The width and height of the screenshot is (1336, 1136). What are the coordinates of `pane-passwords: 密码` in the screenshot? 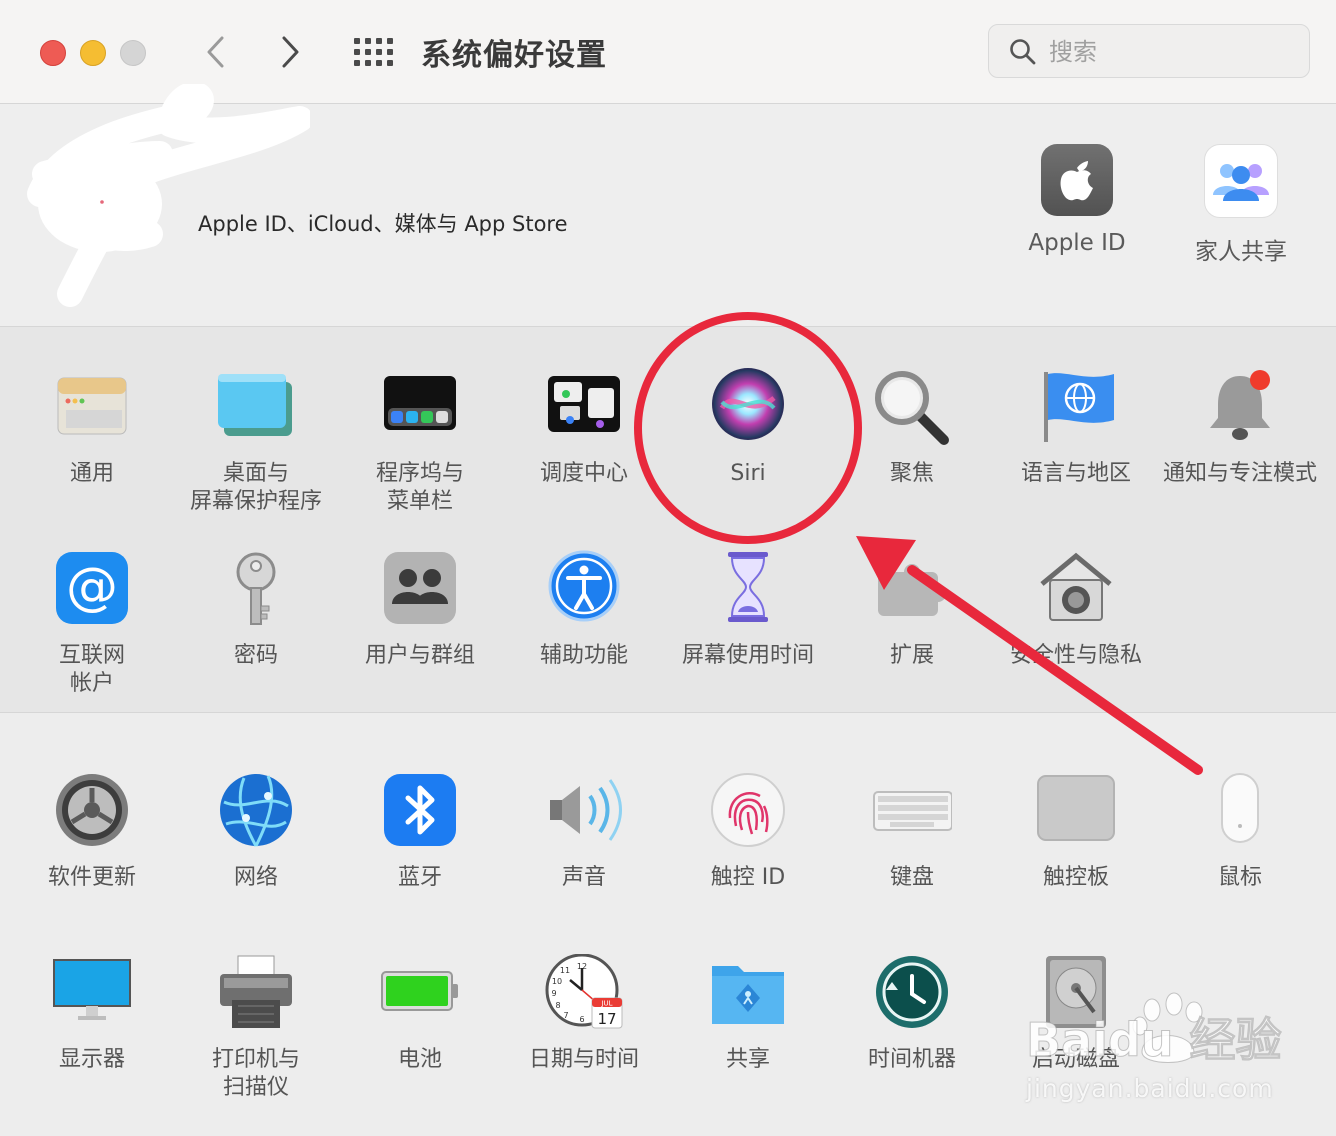 It's located at (256, 610).